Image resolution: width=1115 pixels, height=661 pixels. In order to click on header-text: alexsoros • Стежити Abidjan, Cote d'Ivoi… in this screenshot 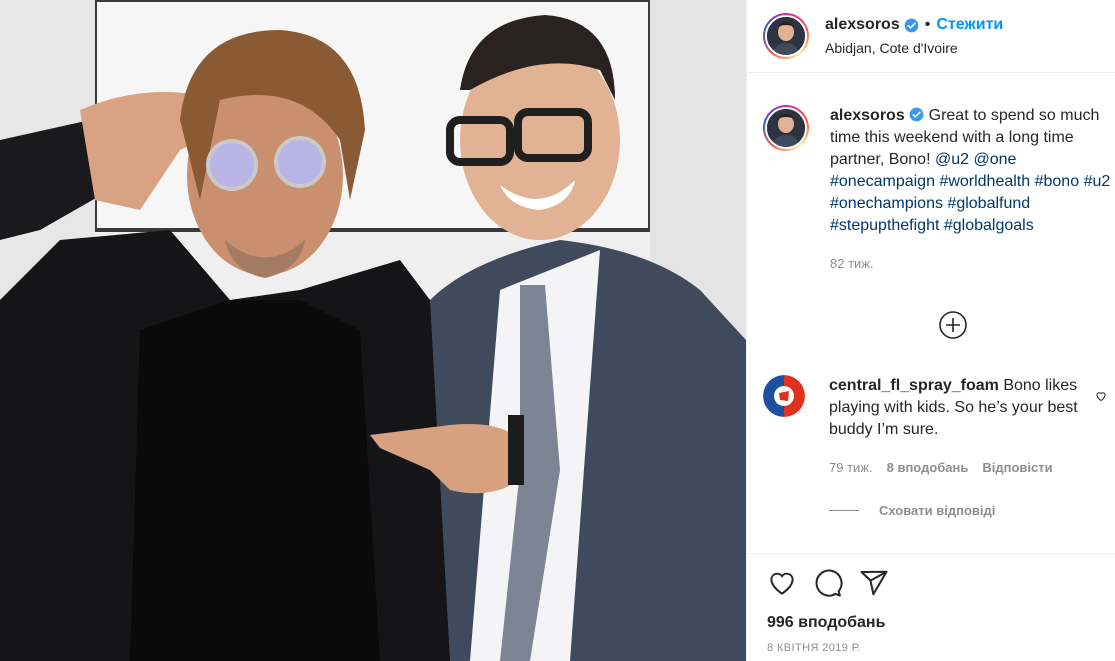, I will do `click(914, 36)`.